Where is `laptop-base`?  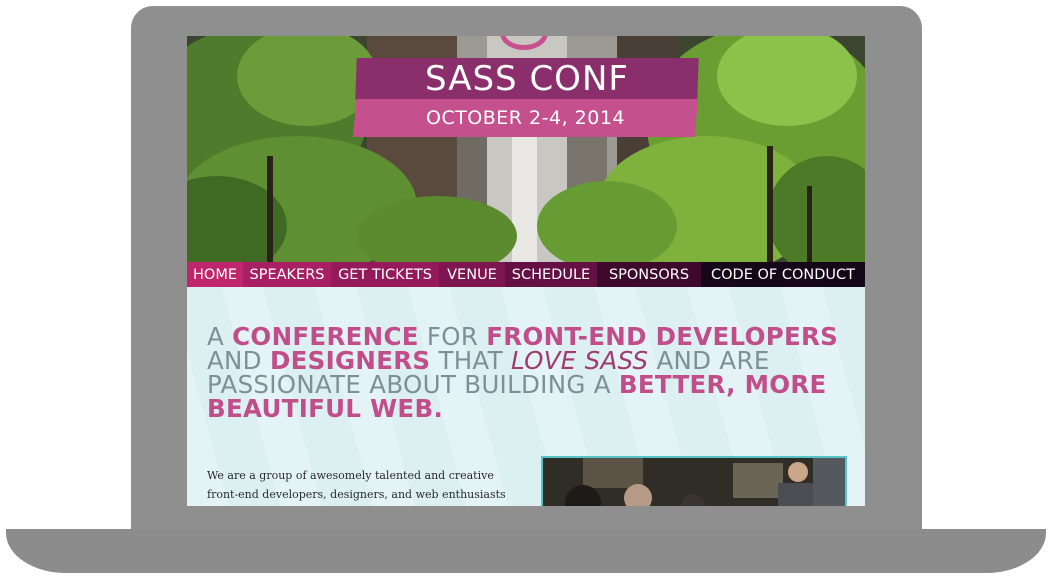
laptop-base is located at coordinates (526, 551).